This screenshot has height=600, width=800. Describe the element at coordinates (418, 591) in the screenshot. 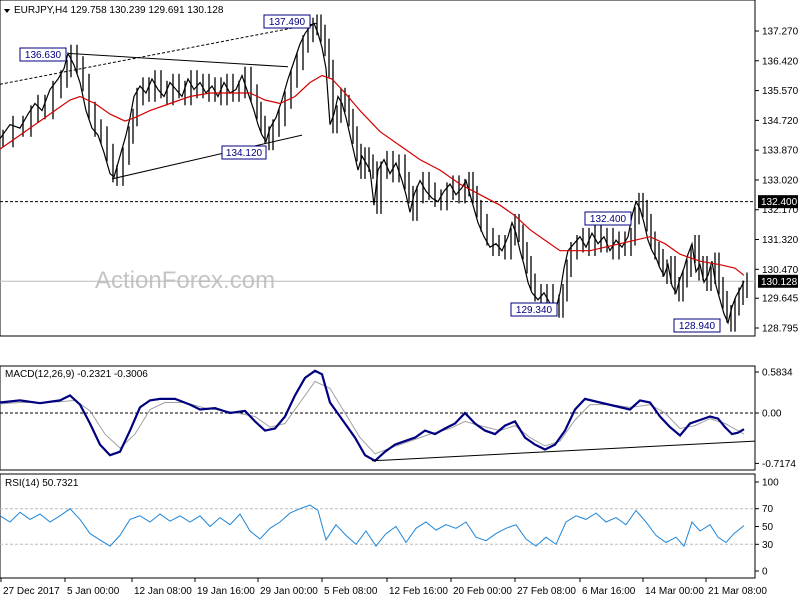

I see `x-tick-label: 12 Feb 16:00` at that location.